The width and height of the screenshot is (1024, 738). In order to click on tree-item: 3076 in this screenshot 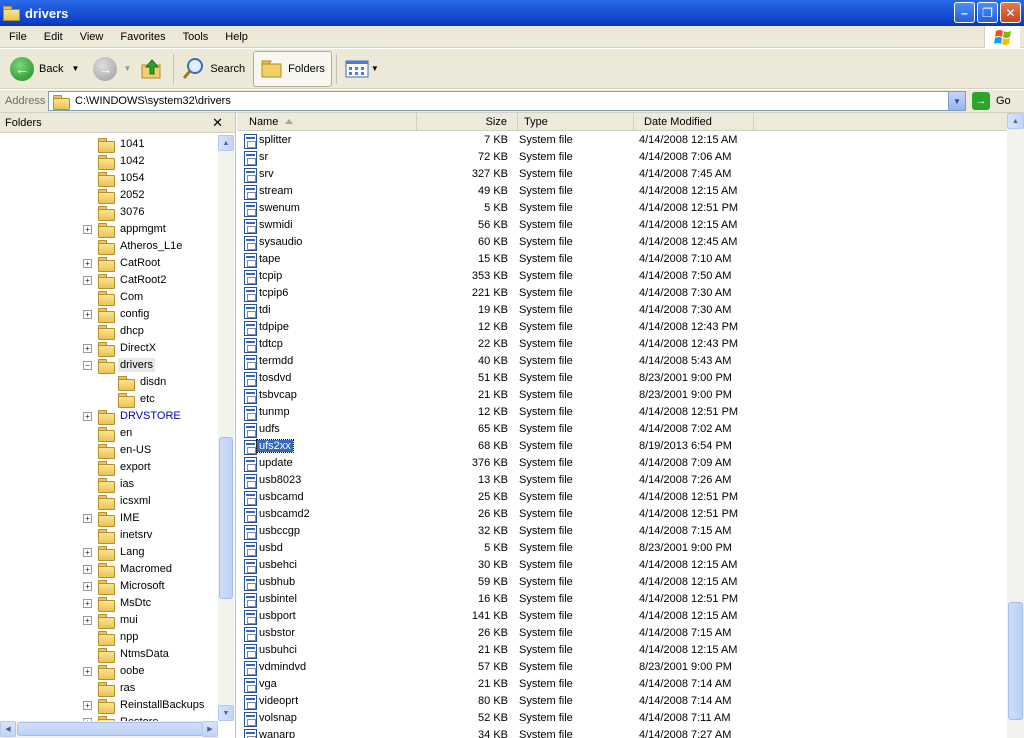, I will do `click(109, 212)`.